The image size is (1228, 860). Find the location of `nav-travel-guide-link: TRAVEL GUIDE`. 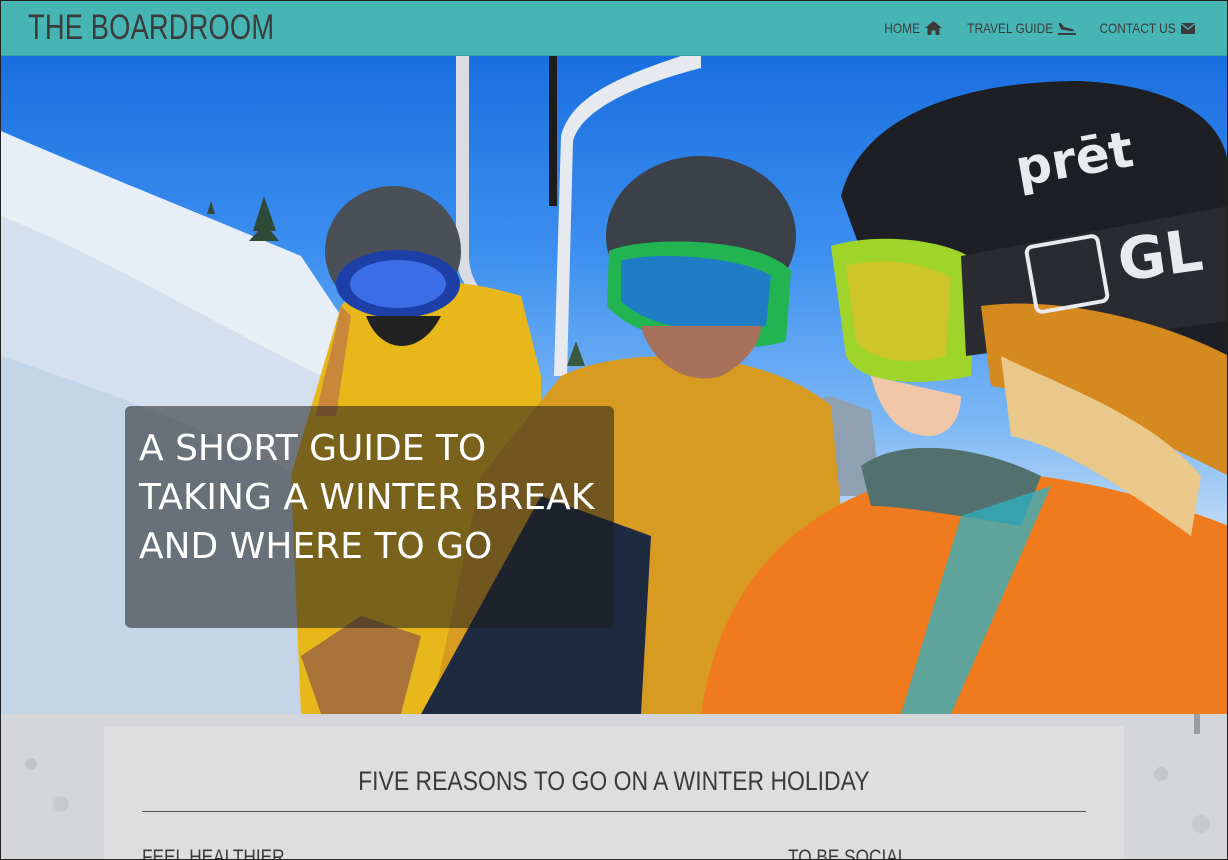

nav-travel-guide-link: TRAVEL GUIDE is located at coordinates (1014, 28).